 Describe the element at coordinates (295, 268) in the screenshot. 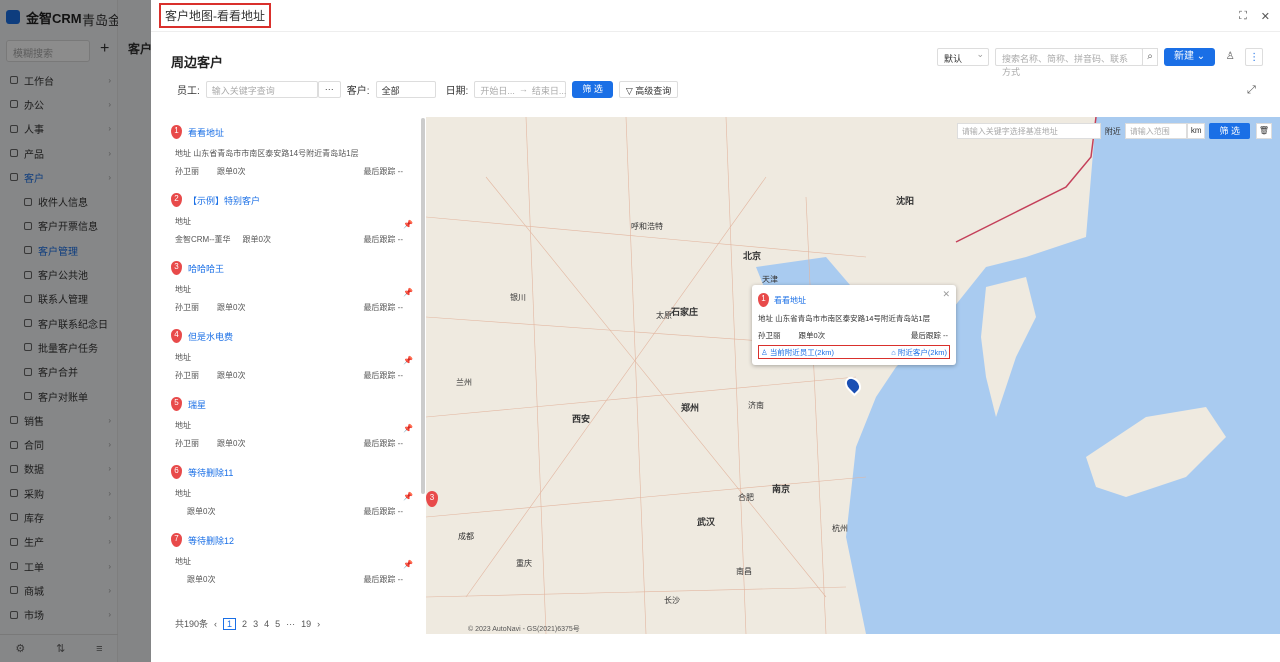

I see `card-header: 3 哈哈哈王` at that location.